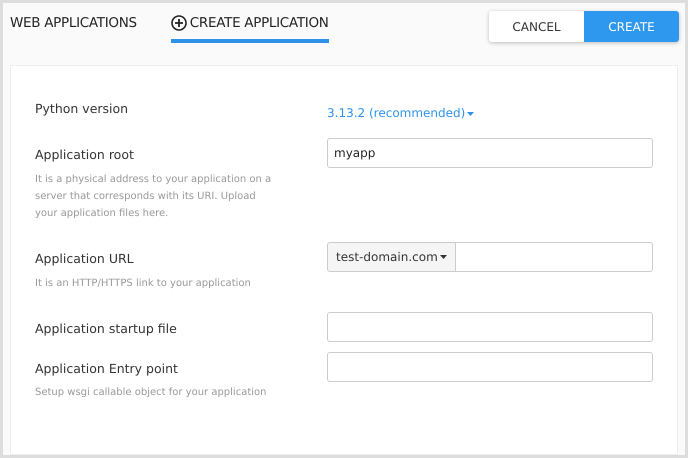 The image size is (688, 458). What do you see at coordinates (536, 26) in the screenshot?
I see `cancel-button: CANCEL` at bounding box center [536, 26].